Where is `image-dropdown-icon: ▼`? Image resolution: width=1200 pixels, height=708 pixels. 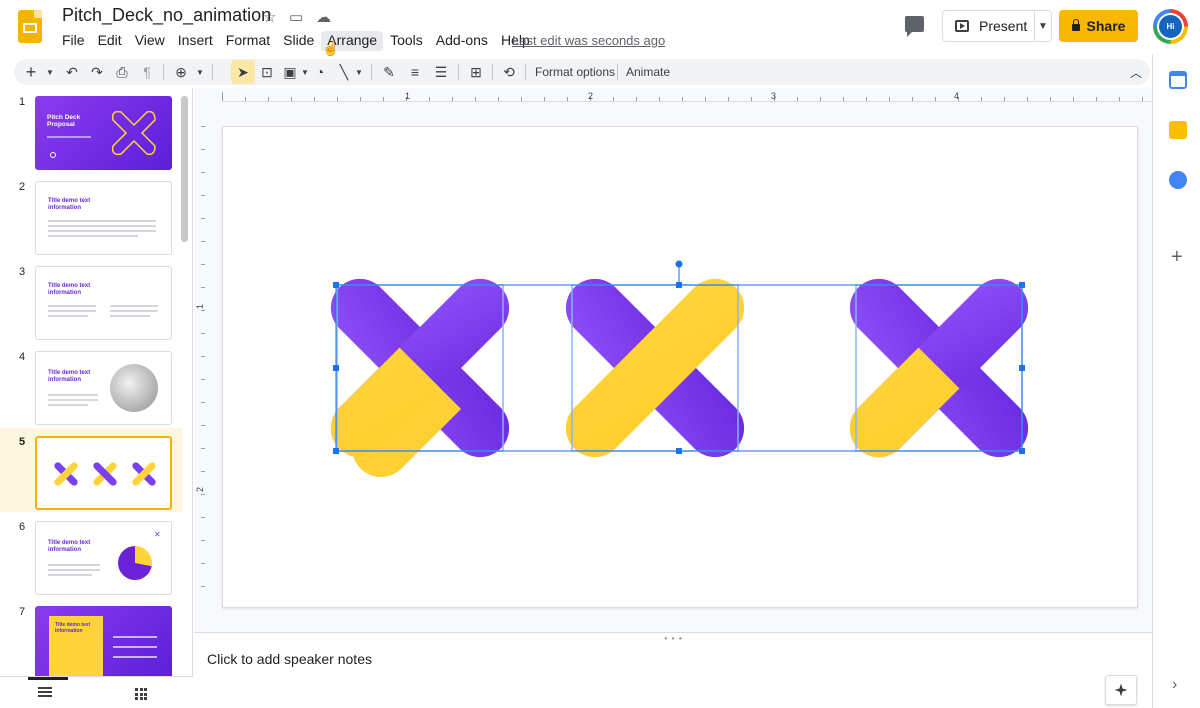
image-dropdown-icon: ▼ is located at coordinates (305, 72).